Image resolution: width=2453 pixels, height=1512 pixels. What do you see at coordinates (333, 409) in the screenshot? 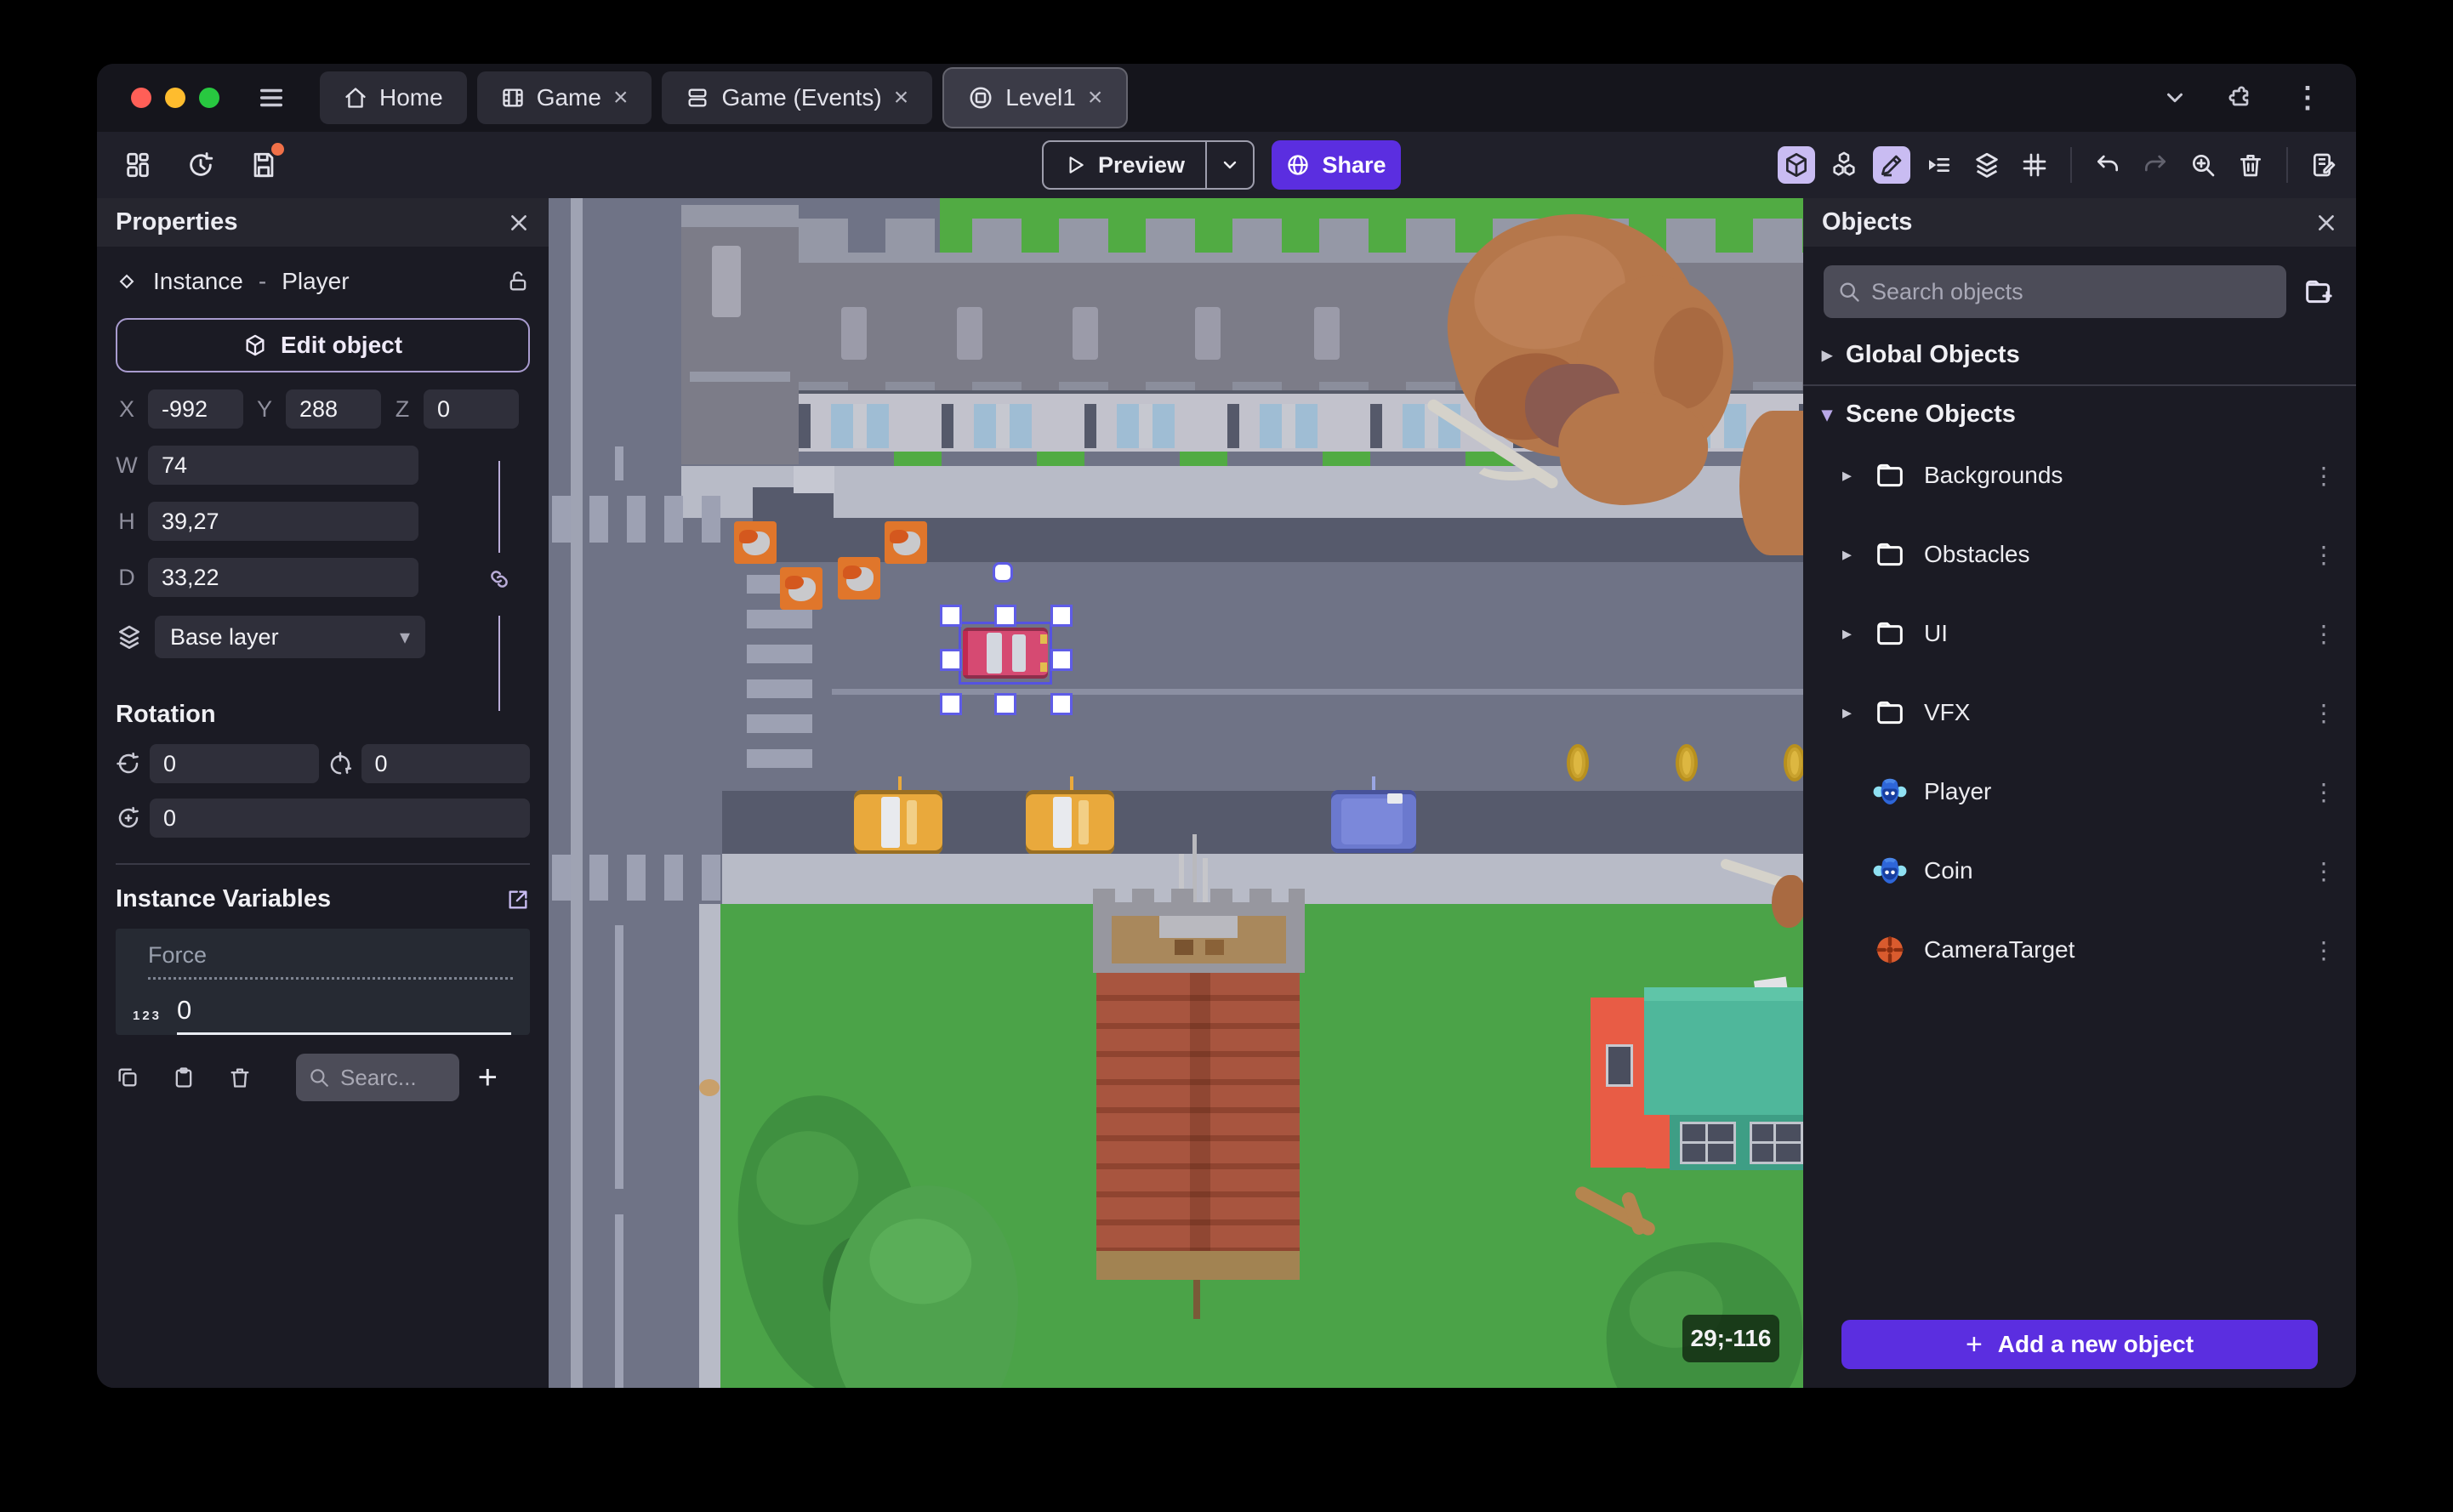
I see `y-input` at bounding box center [333, 409].